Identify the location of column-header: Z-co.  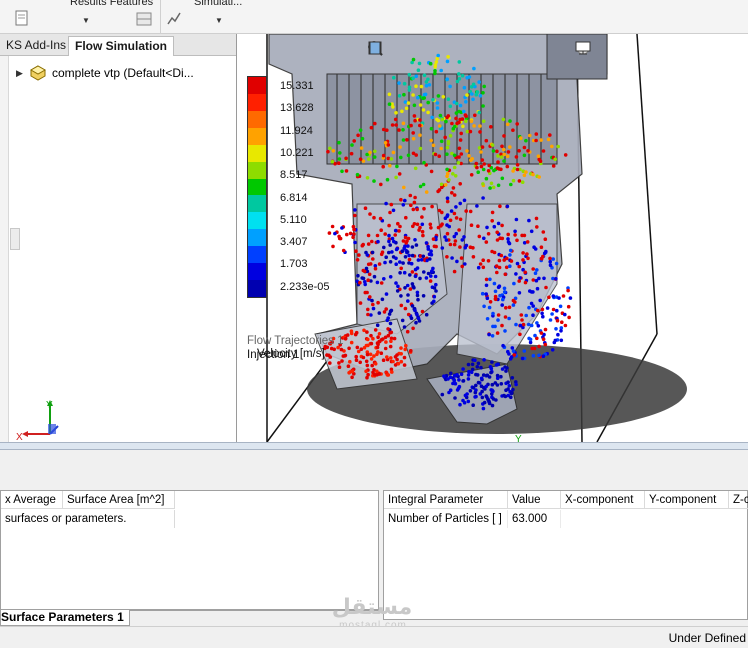
(738, 500).